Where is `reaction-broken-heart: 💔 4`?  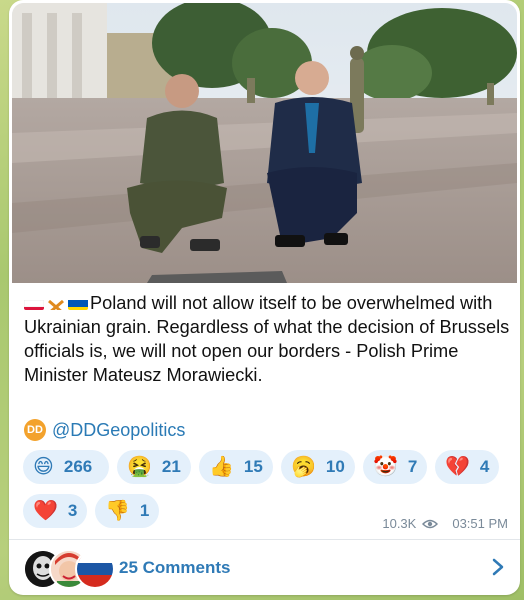 reaction-broken-heart: 💔 4 is located at coordinates (467, 467).